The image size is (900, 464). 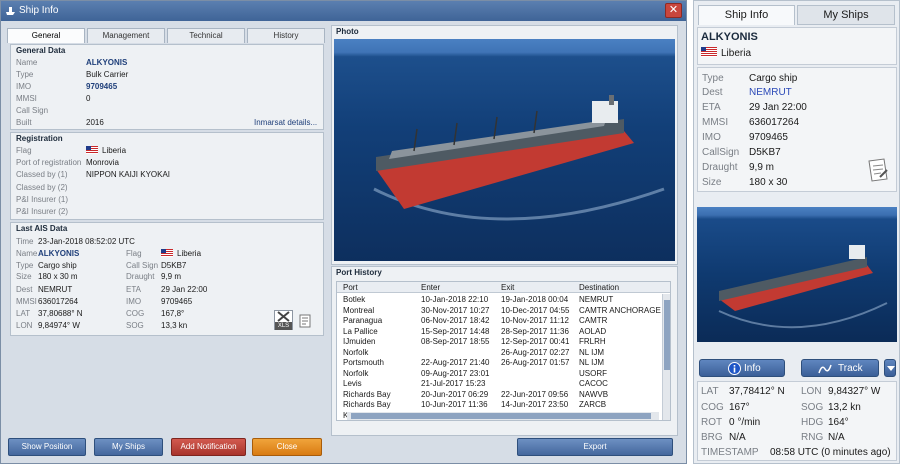 What do you see at coordinates (455, 331) in the screenshot?
I see `table-cell: 15-Sep-2017 14:48` at bounding box center [455, 331].